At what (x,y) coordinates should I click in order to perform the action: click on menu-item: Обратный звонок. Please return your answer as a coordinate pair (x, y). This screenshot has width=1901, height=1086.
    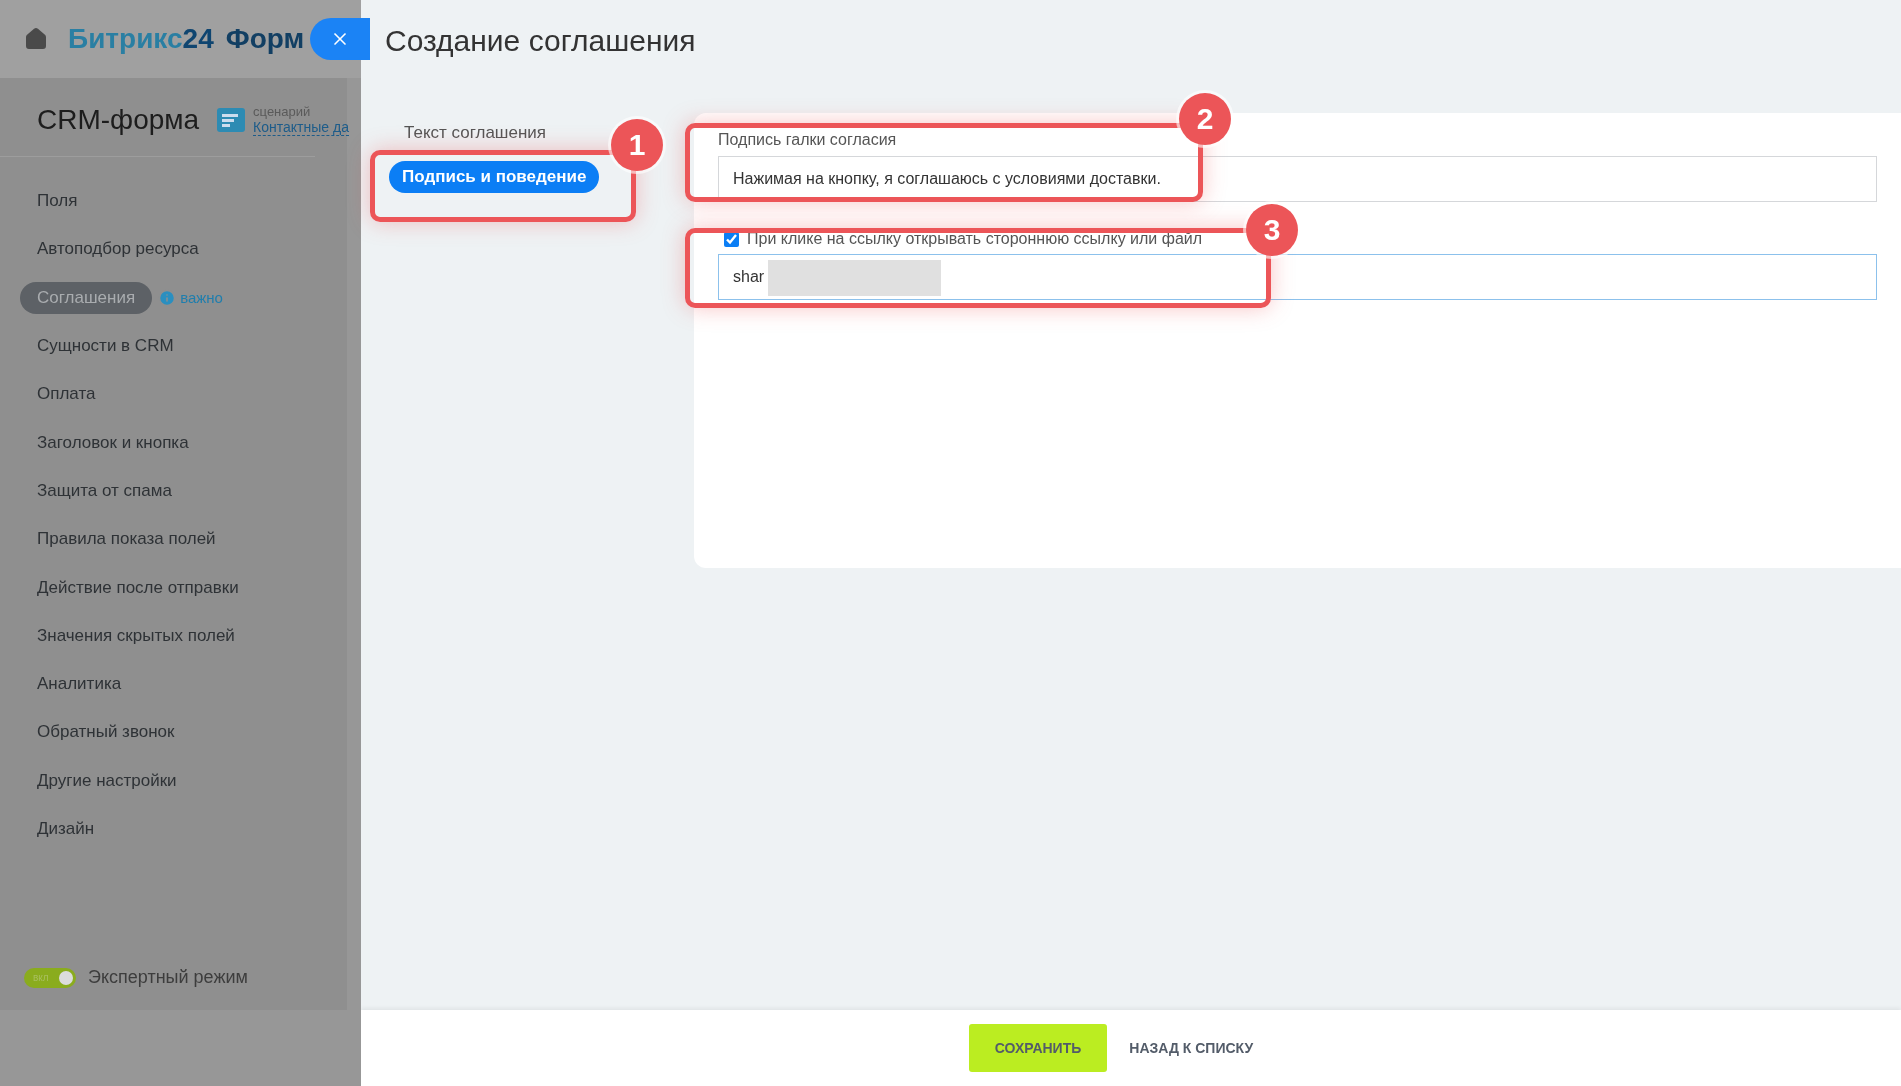
    Looking at the image, I should click on (106, 732).